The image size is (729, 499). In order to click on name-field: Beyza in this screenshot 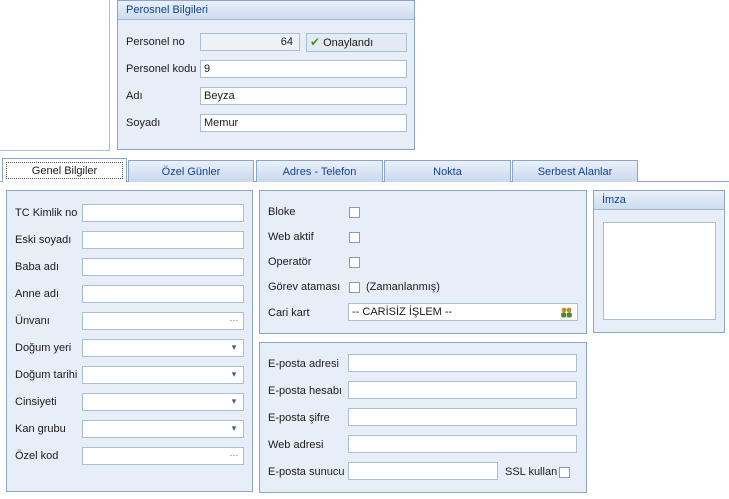, I will do `click(303, 96)`.